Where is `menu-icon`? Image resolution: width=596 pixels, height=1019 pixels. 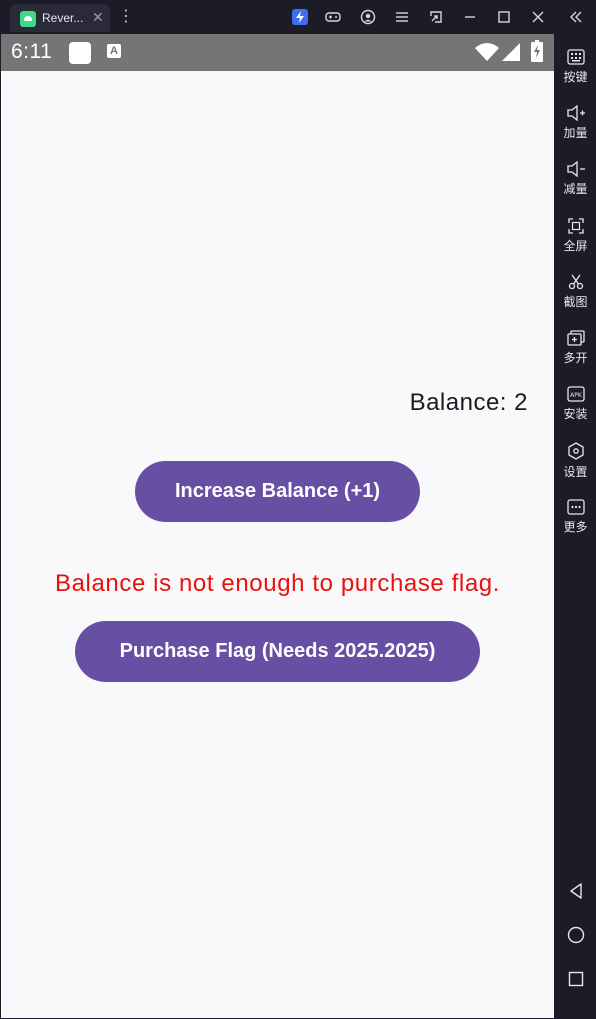
menu-icon is located at coordinates (402, 17).